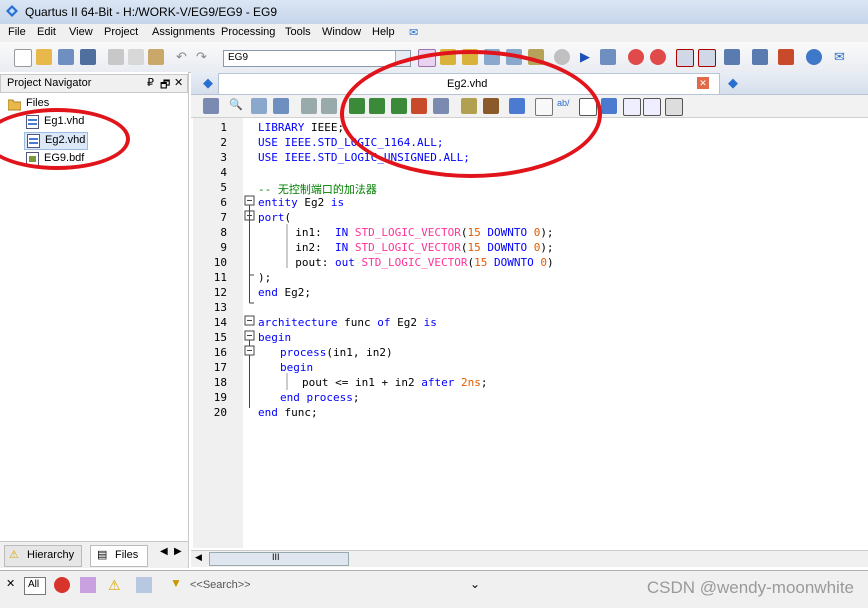  I want to click on warning-filter-icon: ⚠, so click(114, 585).